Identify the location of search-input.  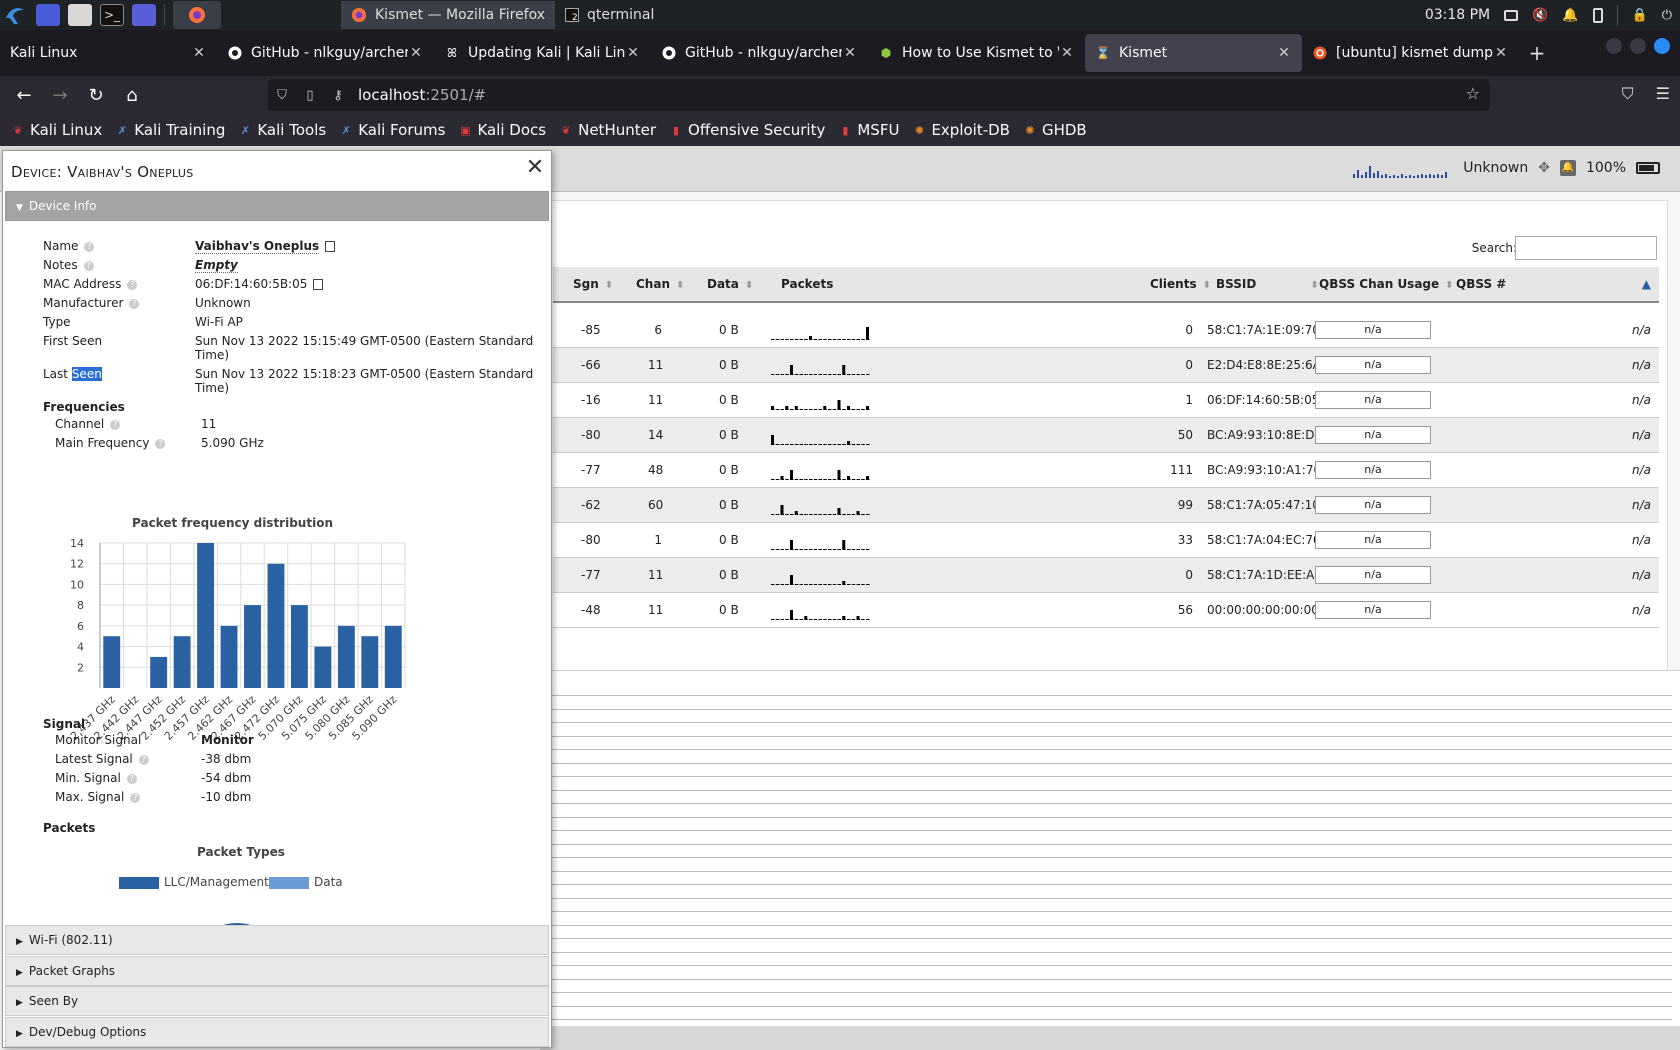
(1586, 248).